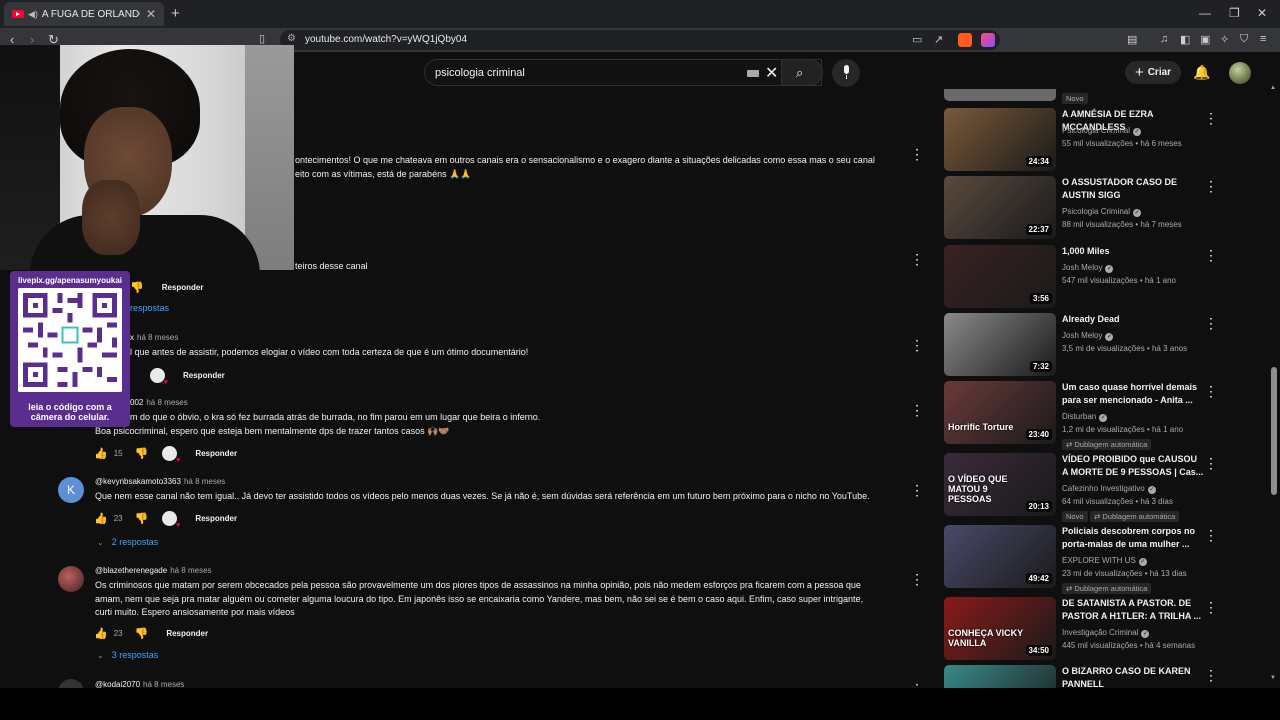 This screenshot has width=1280, height=720. Describe the element at coordinates (1262, 13) in the screenshot. I see `close-window-button: ✕` at that location.